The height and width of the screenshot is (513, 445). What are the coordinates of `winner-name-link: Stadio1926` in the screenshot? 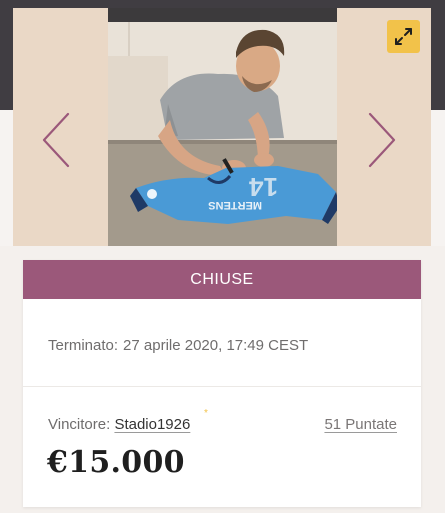 It's located at (152, 424).